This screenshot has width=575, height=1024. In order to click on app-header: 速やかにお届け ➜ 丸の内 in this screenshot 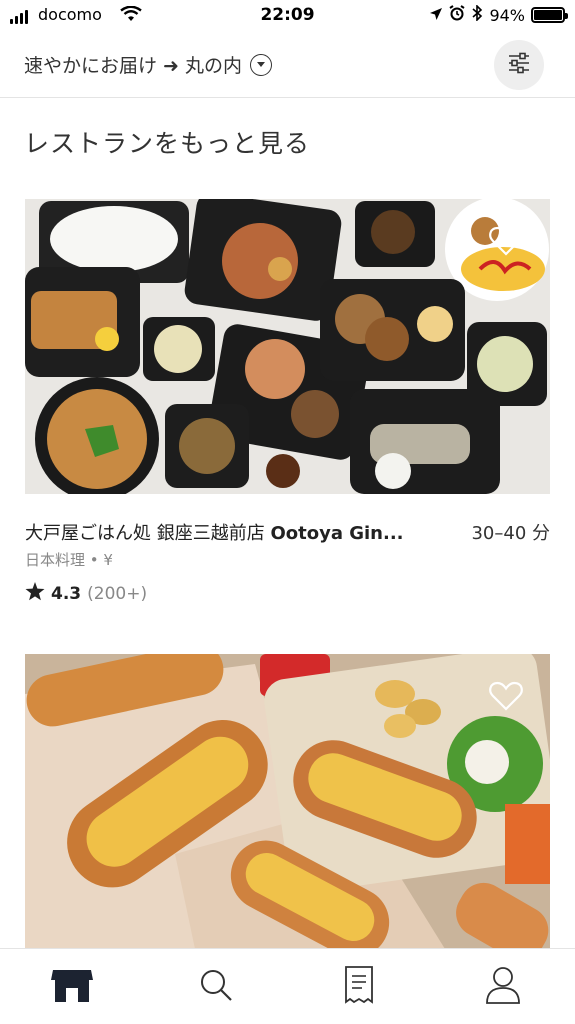, I will do `click(287, 66)`.